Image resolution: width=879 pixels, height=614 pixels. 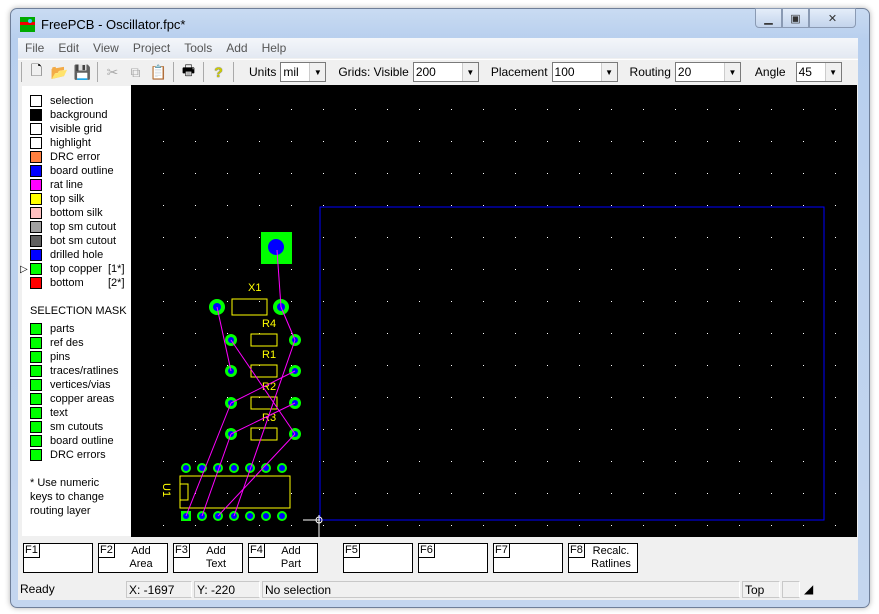 What do you see at coordinates (68, 455) in the screenshot?
I see `mask-DRC-errors: DRC errors` at bounding box center [68, 455].